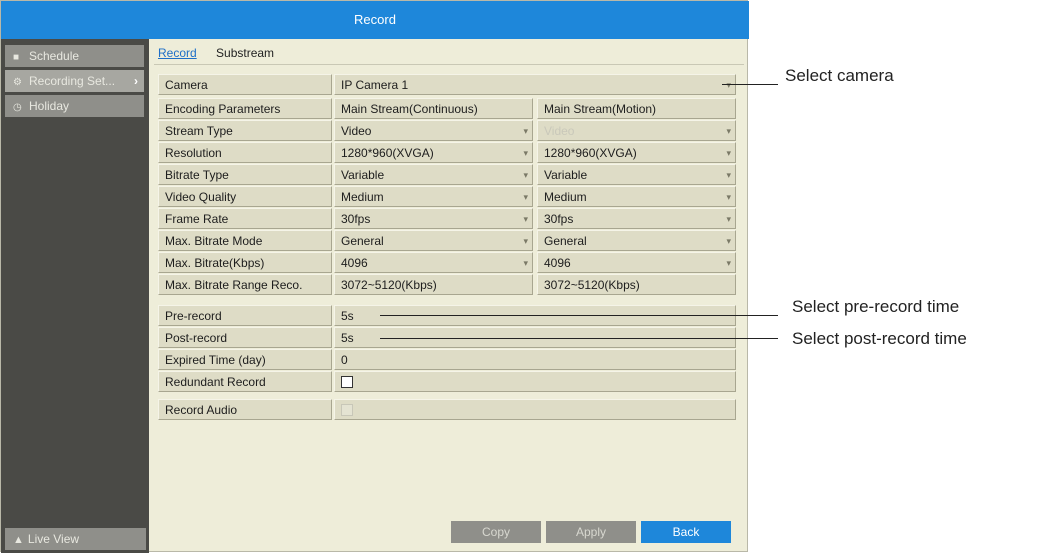 This screenshot has width=1043, height=553. I want to click on chevron-right-icon: ›, so click(136, 81).